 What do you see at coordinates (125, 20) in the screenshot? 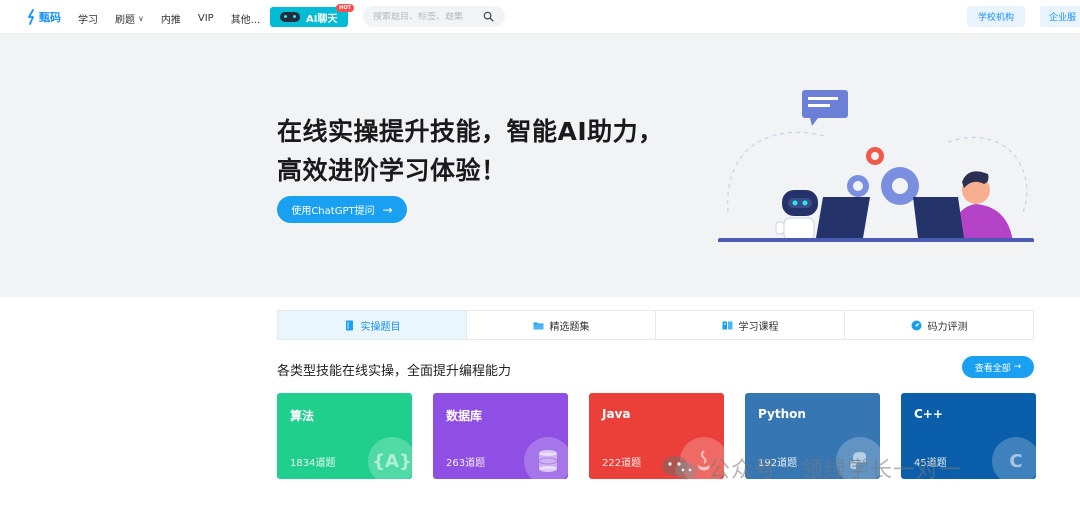
I see `nav-label: 刷题` at bounding box center [125, 20].